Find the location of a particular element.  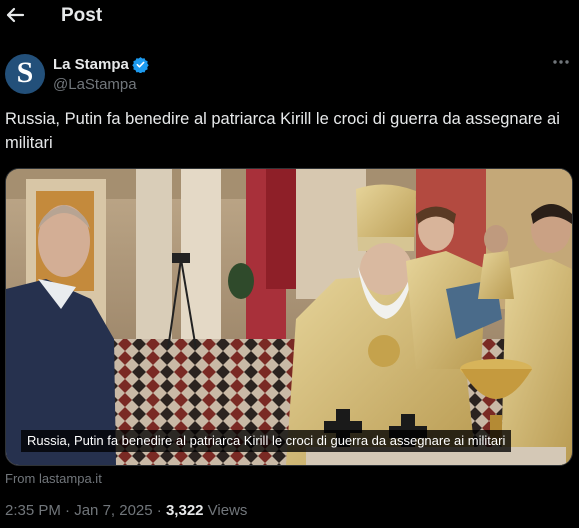

author-name: La Stampa is located at coordinates (91, 64).